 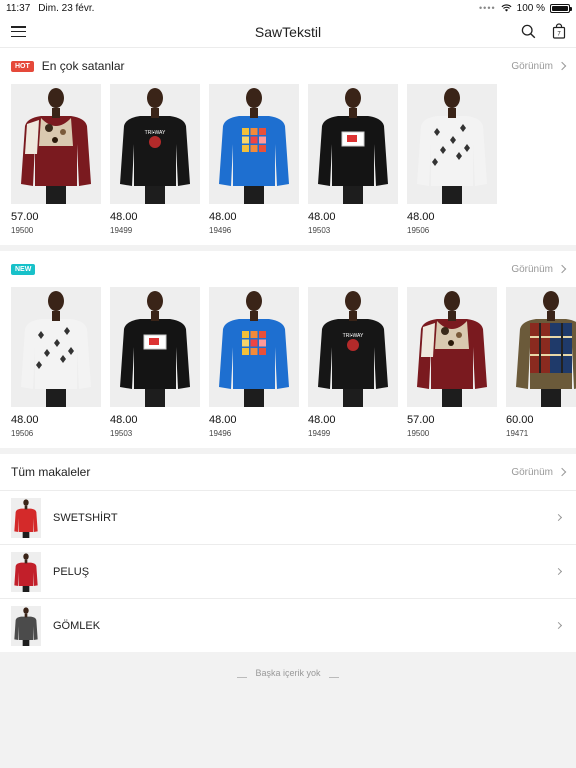 I want to click on category-item: GÖMLEK, so click(x=288, y=625).